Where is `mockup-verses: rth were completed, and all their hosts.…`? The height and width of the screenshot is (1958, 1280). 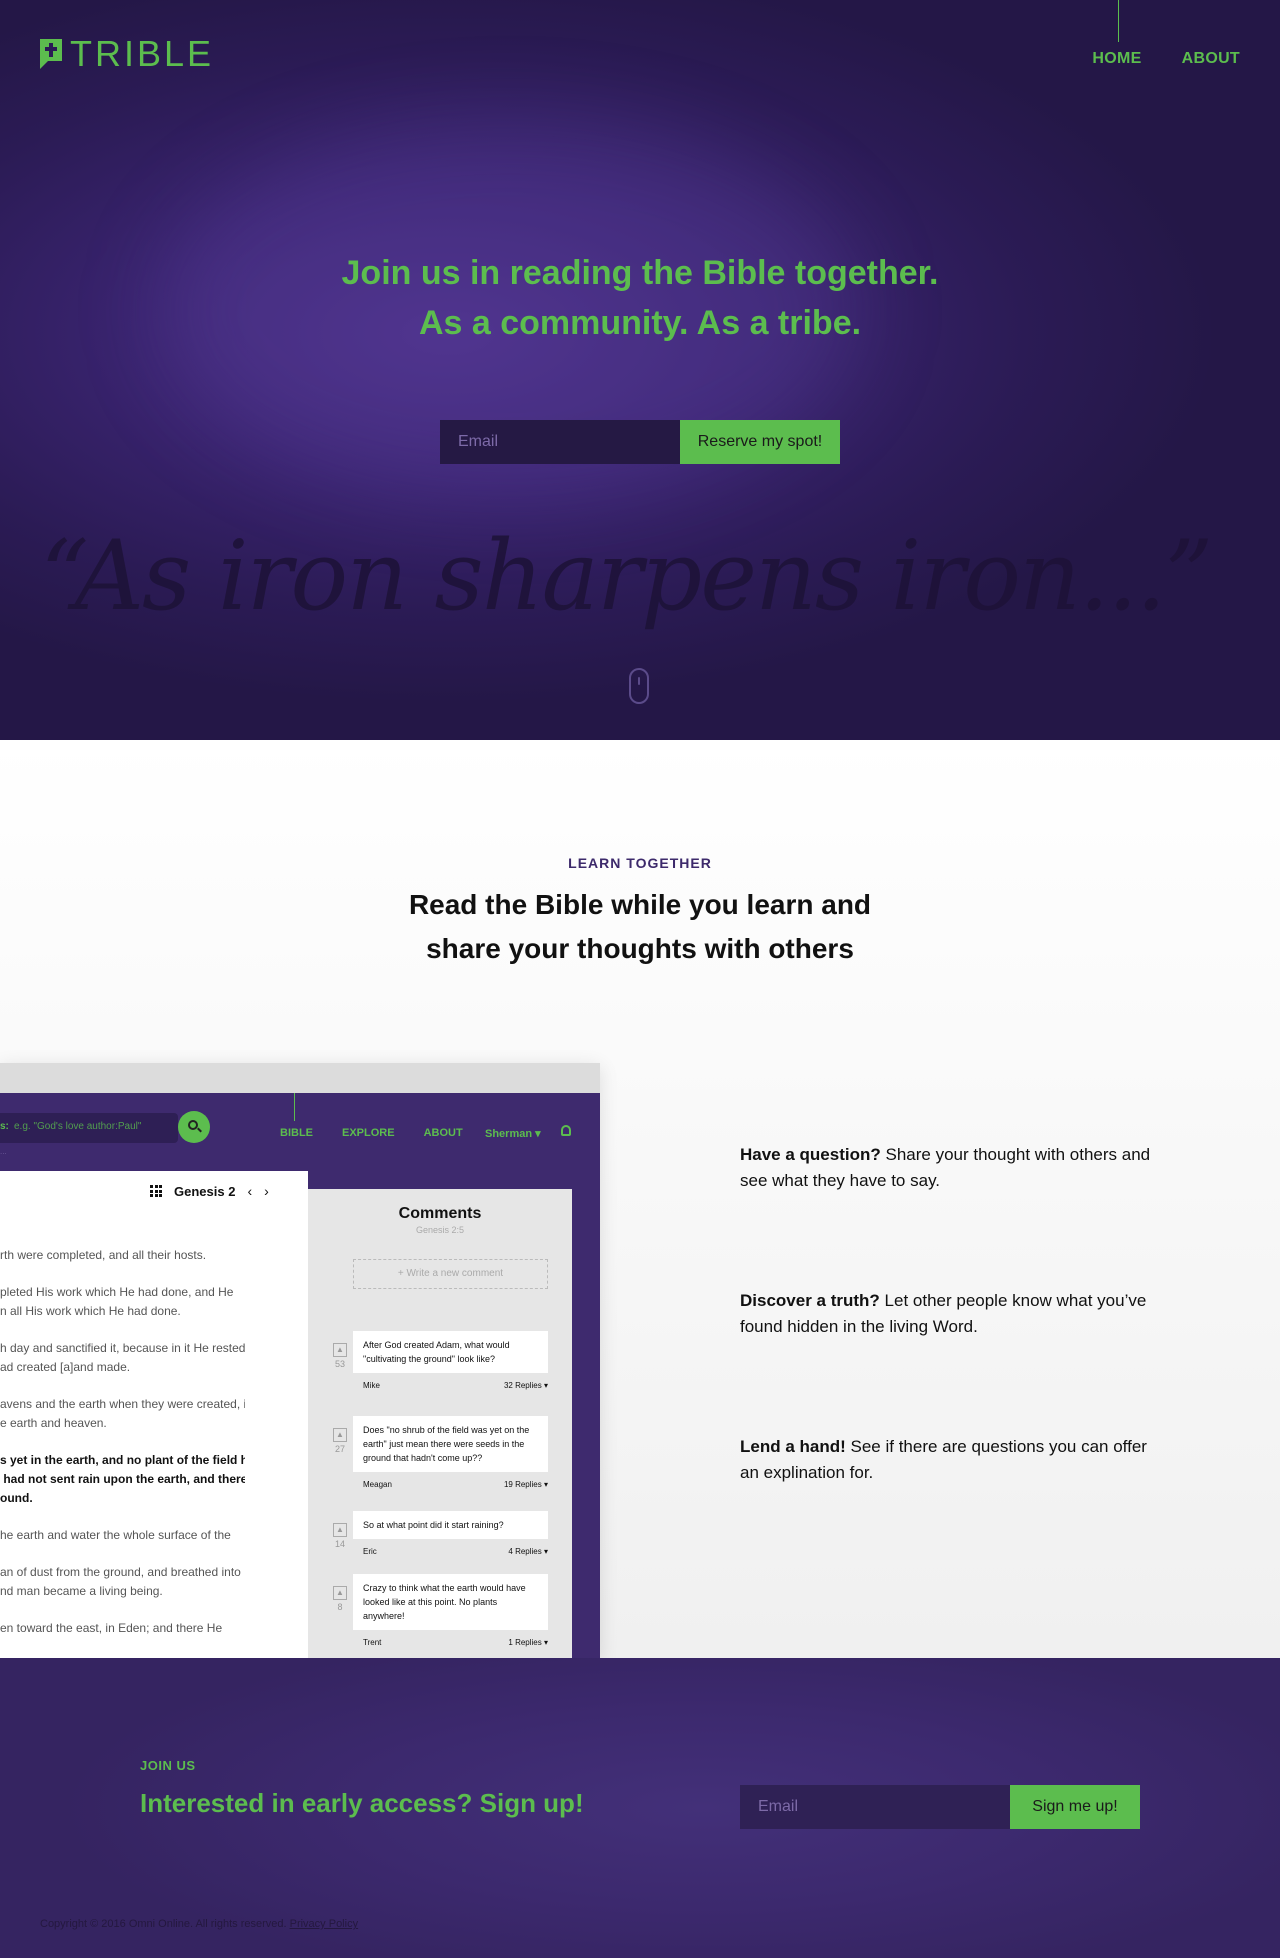 mockup-verses: rth were completed, and all their hosts.… is located at coordinates (122, 1451).